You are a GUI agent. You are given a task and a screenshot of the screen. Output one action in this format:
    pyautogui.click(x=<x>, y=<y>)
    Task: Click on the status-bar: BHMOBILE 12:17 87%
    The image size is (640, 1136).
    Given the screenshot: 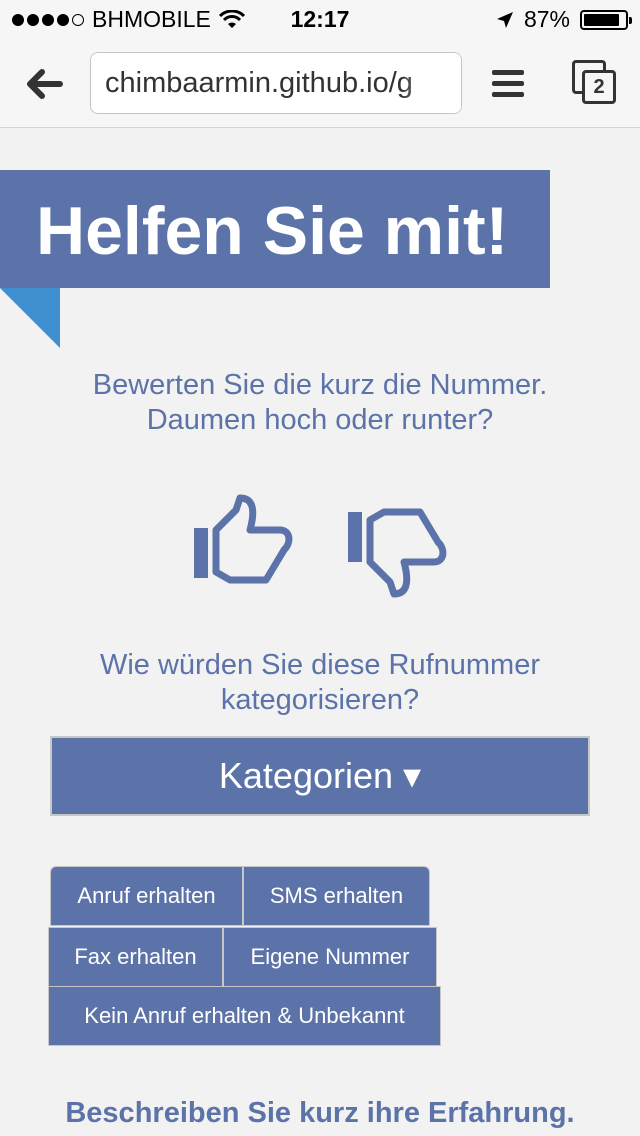 What is the action you would take?
    pyautogui.click(x=320, y=20)
    